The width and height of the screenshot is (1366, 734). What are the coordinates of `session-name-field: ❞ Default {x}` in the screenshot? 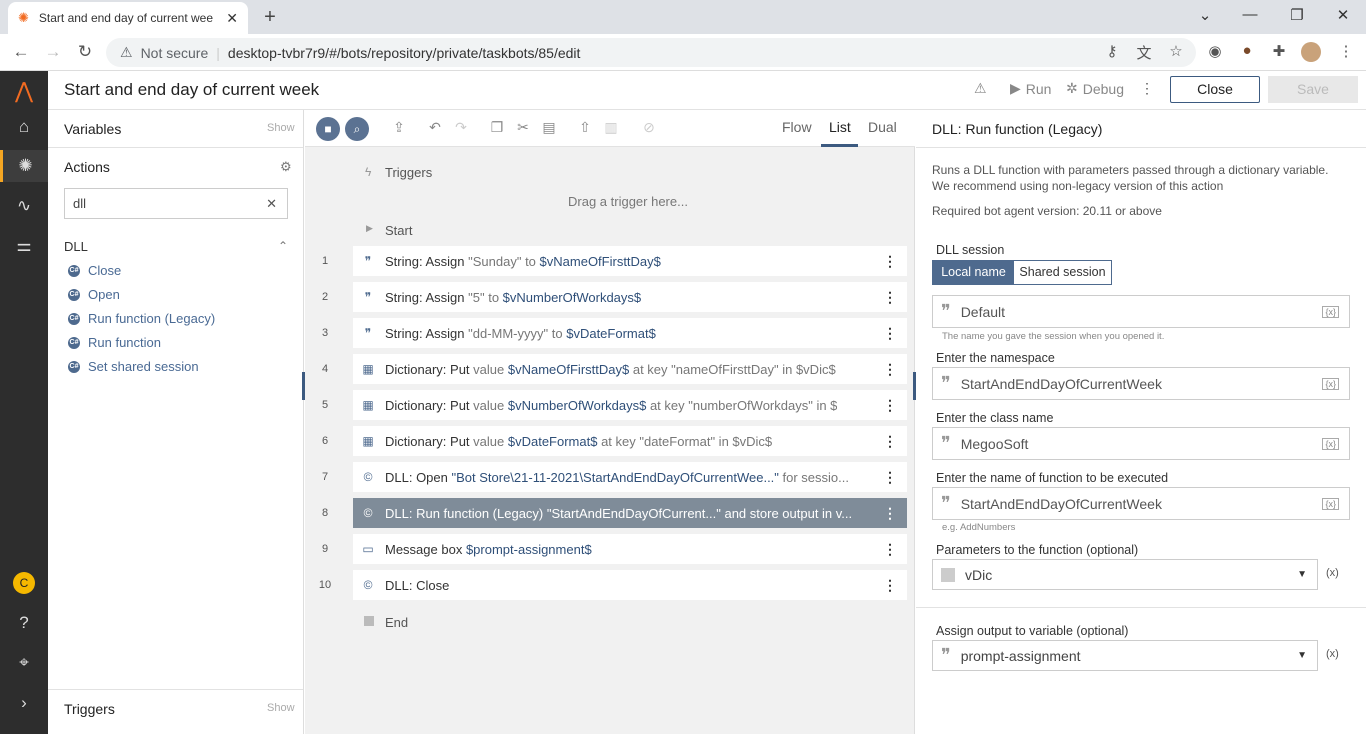 It's located at (1141, 311).